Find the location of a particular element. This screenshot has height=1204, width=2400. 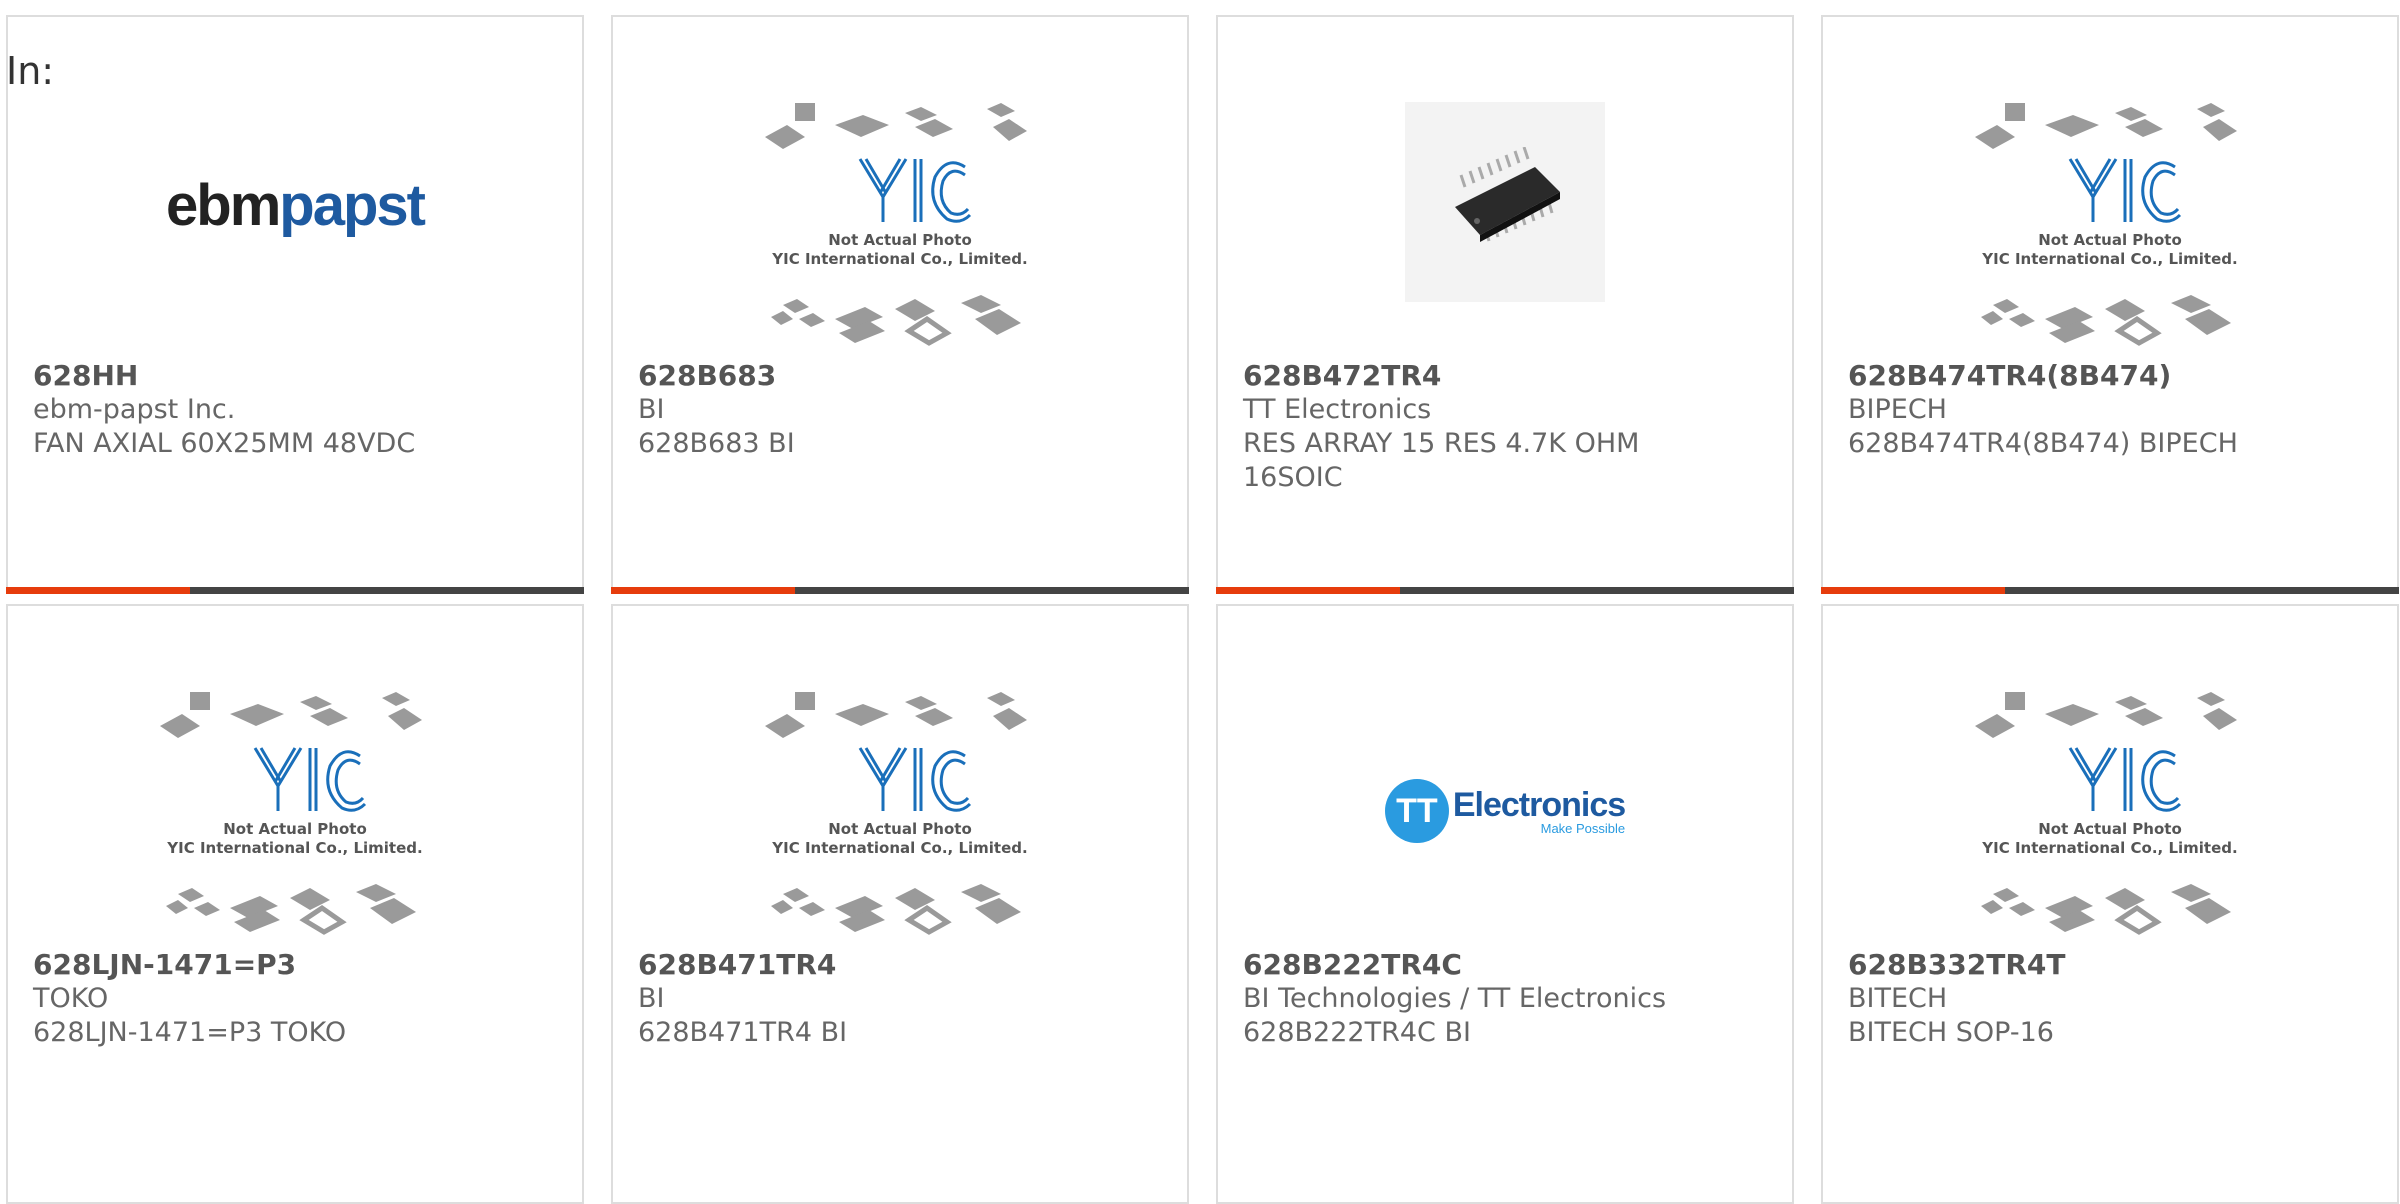

chip-photo is located at coordinates (1505, 202).